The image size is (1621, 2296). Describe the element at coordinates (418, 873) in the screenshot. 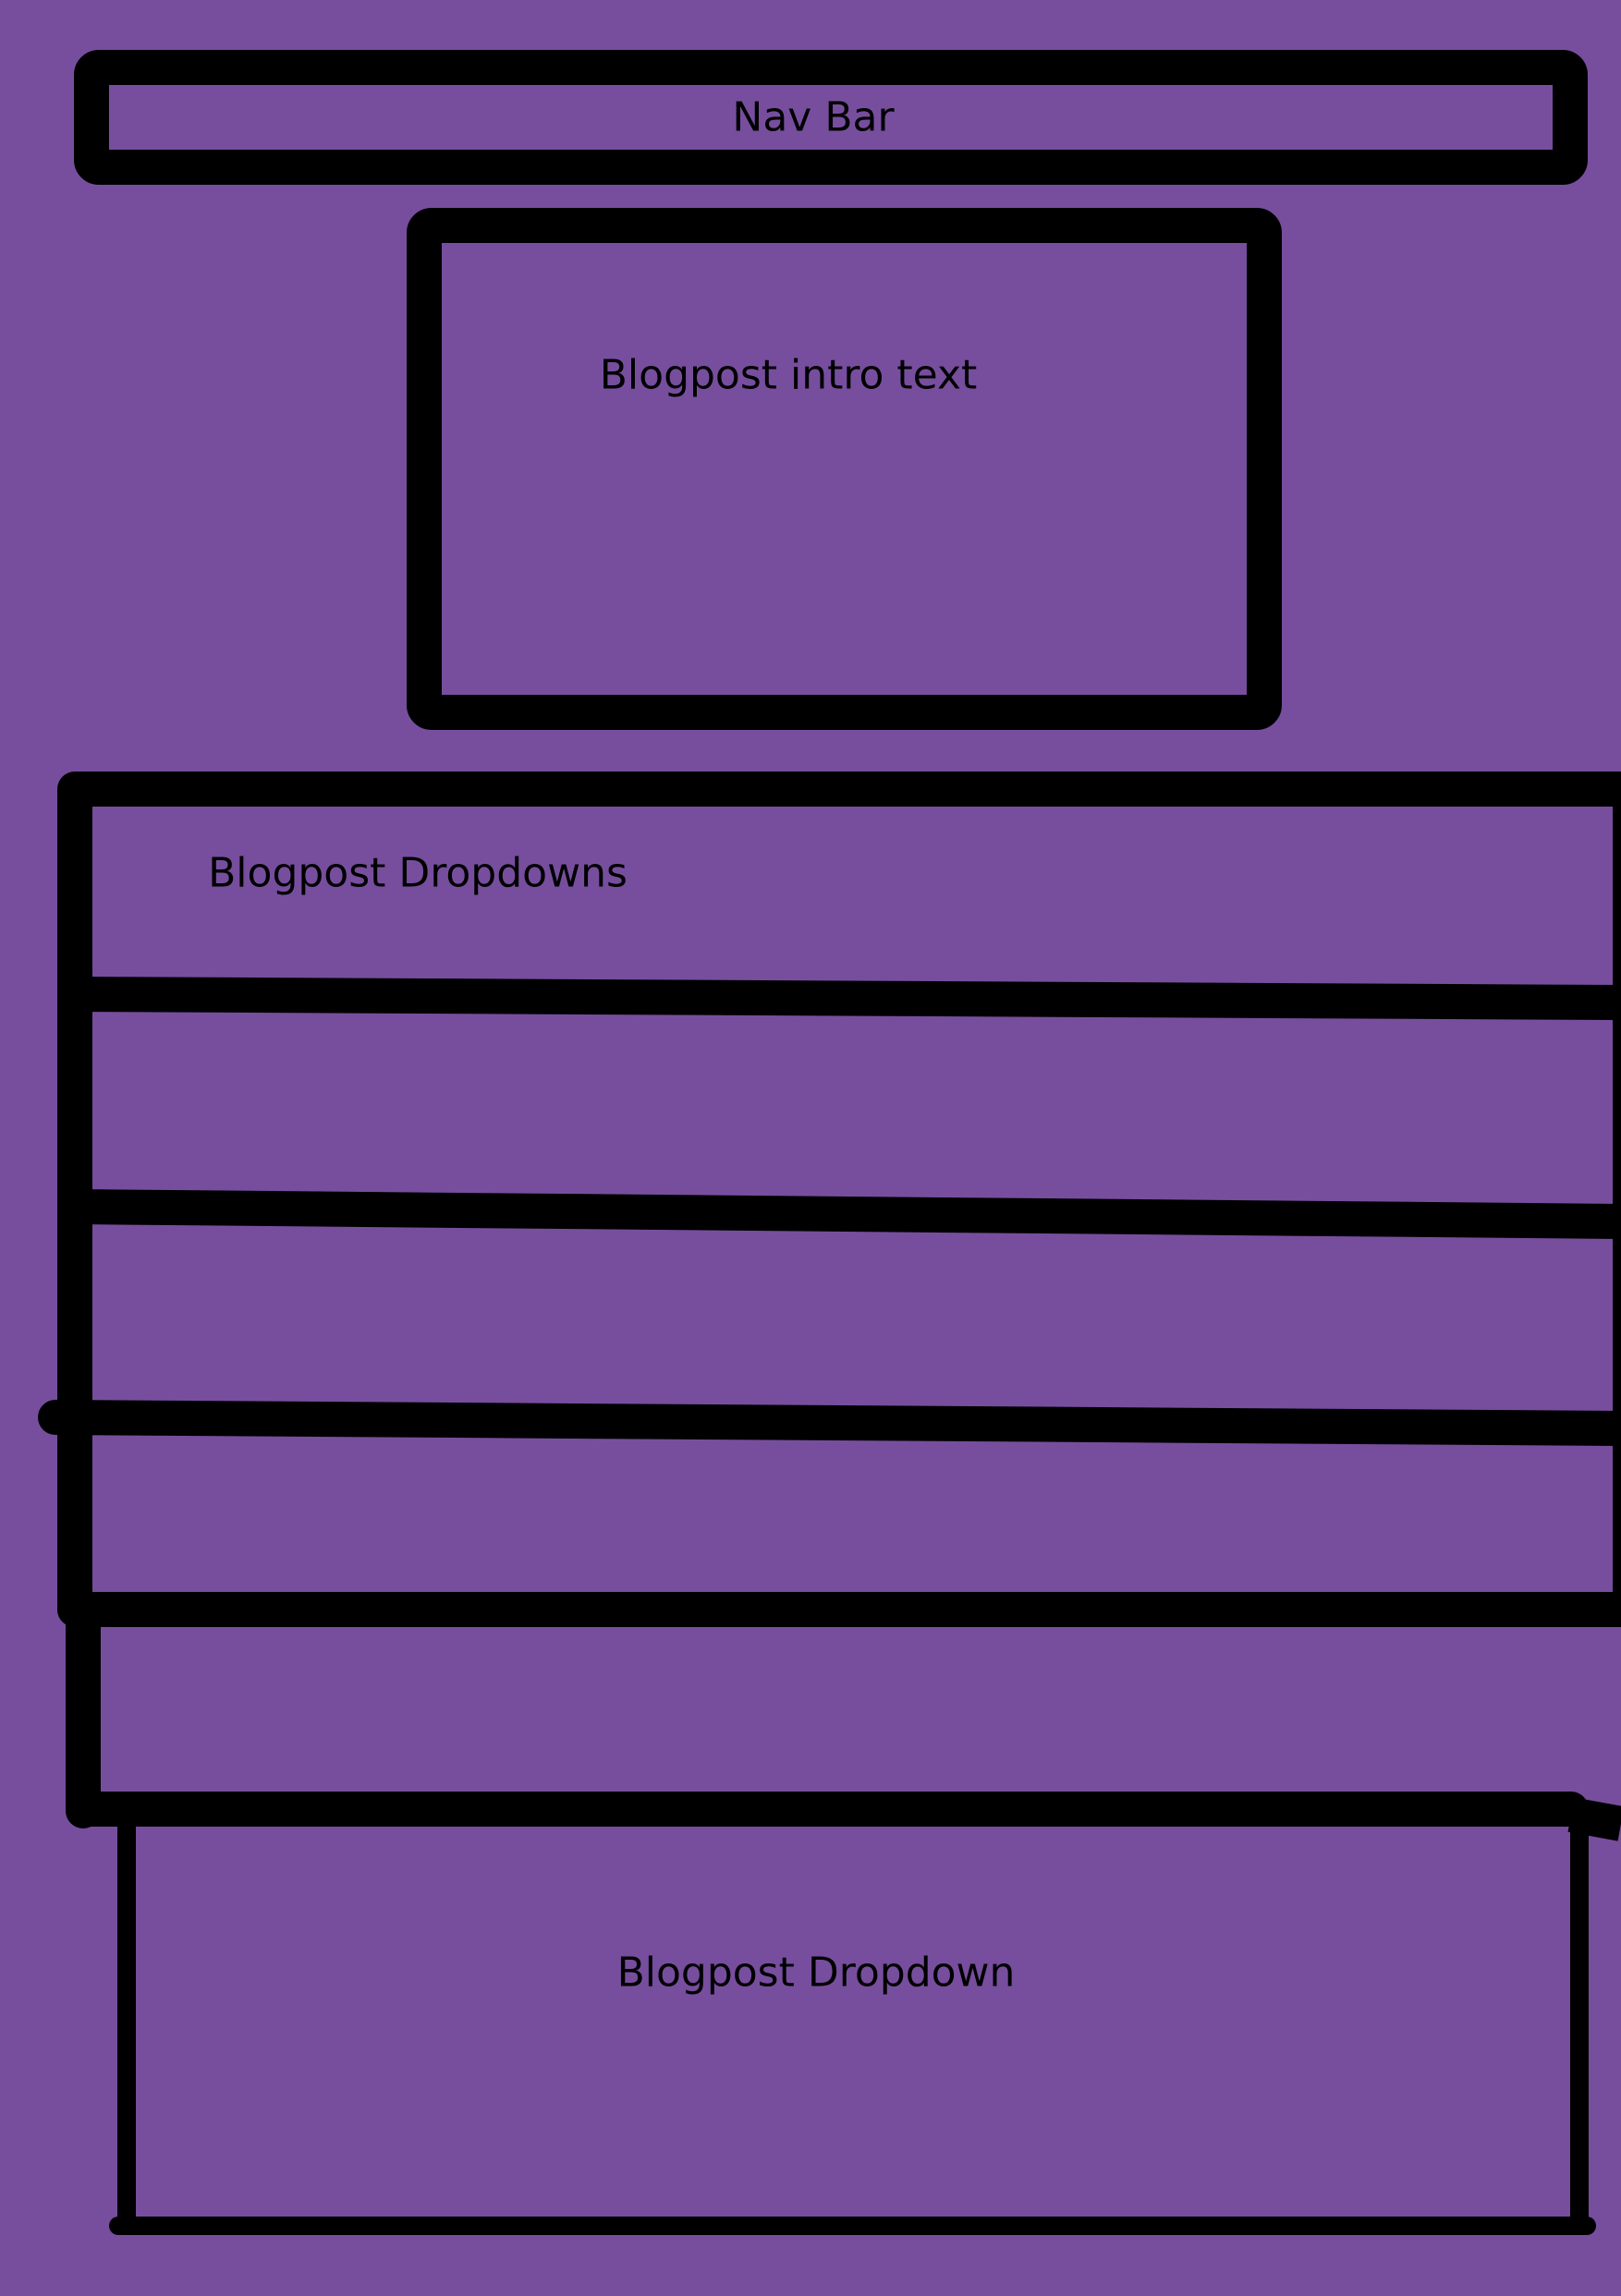

I see `dropdowns-panel-label: Blogpost Dropdowns` at that location.